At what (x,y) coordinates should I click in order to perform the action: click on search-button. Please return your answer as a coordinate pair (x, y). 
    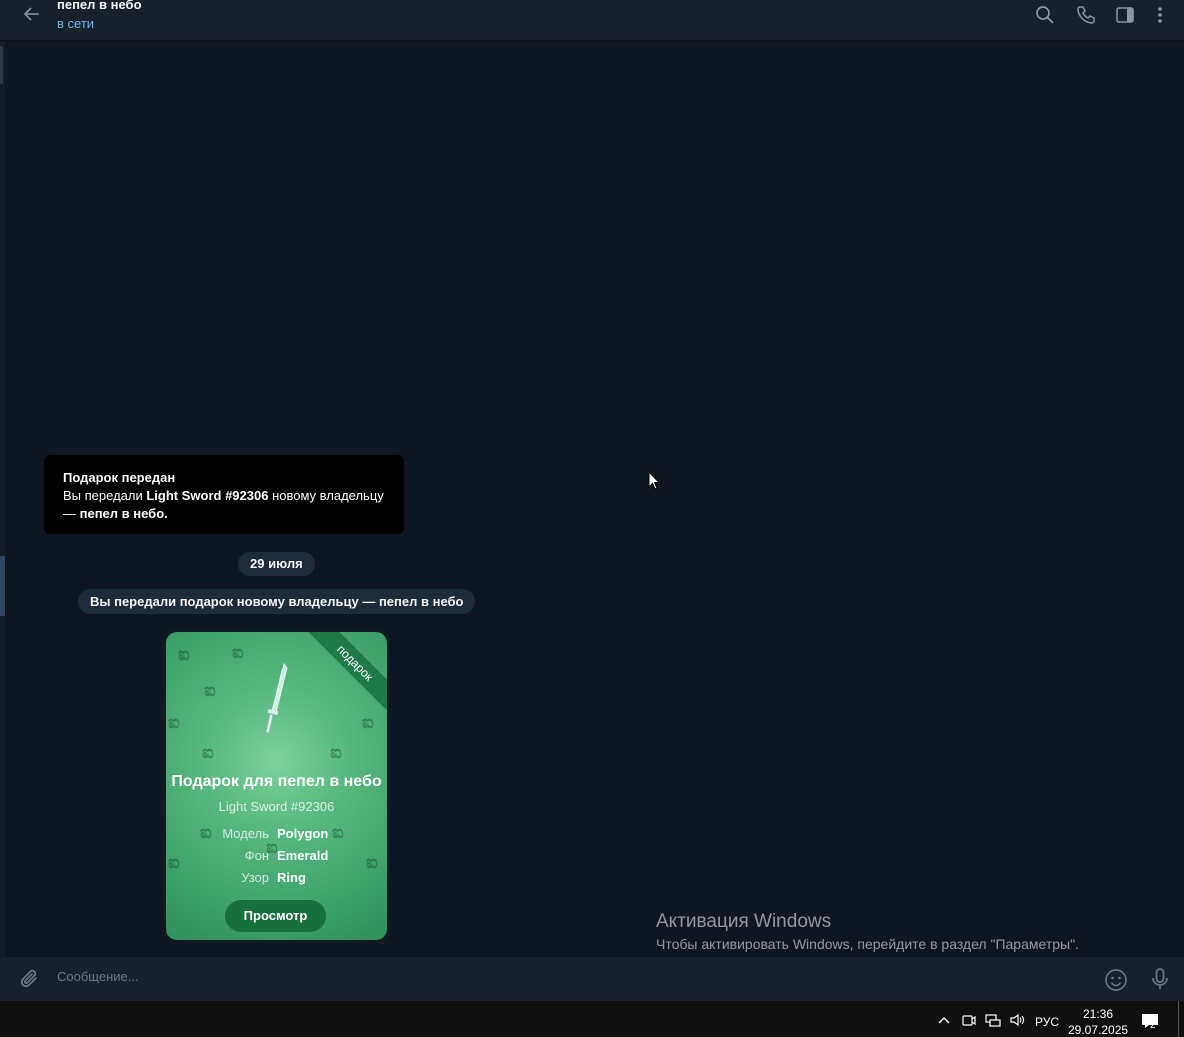
    Looking at the image, I should click on (1045, 15).